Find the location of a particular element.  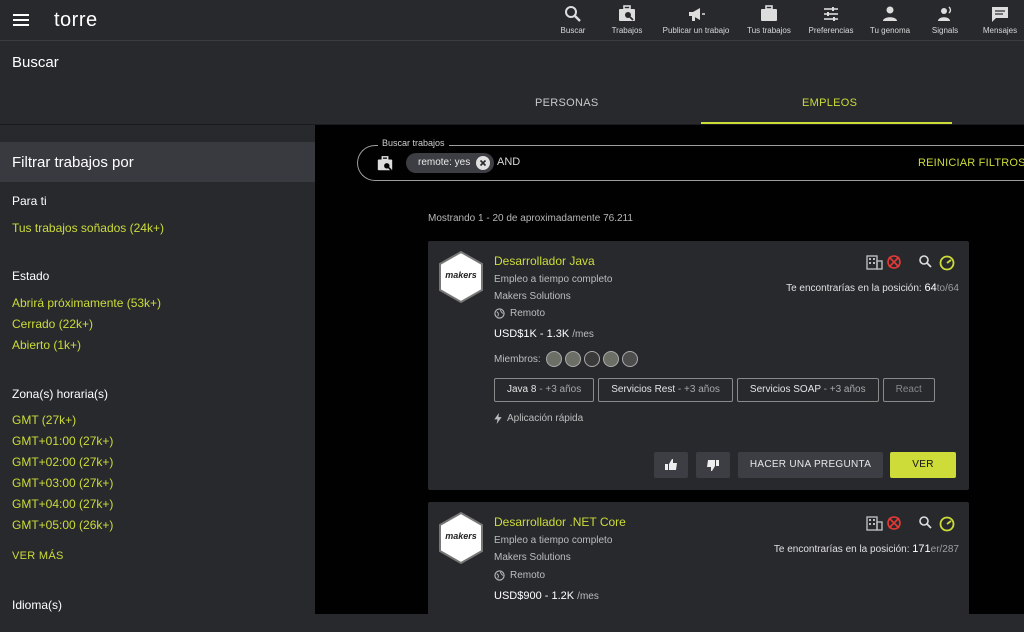

person-icon is located at coordinates (890, 14).